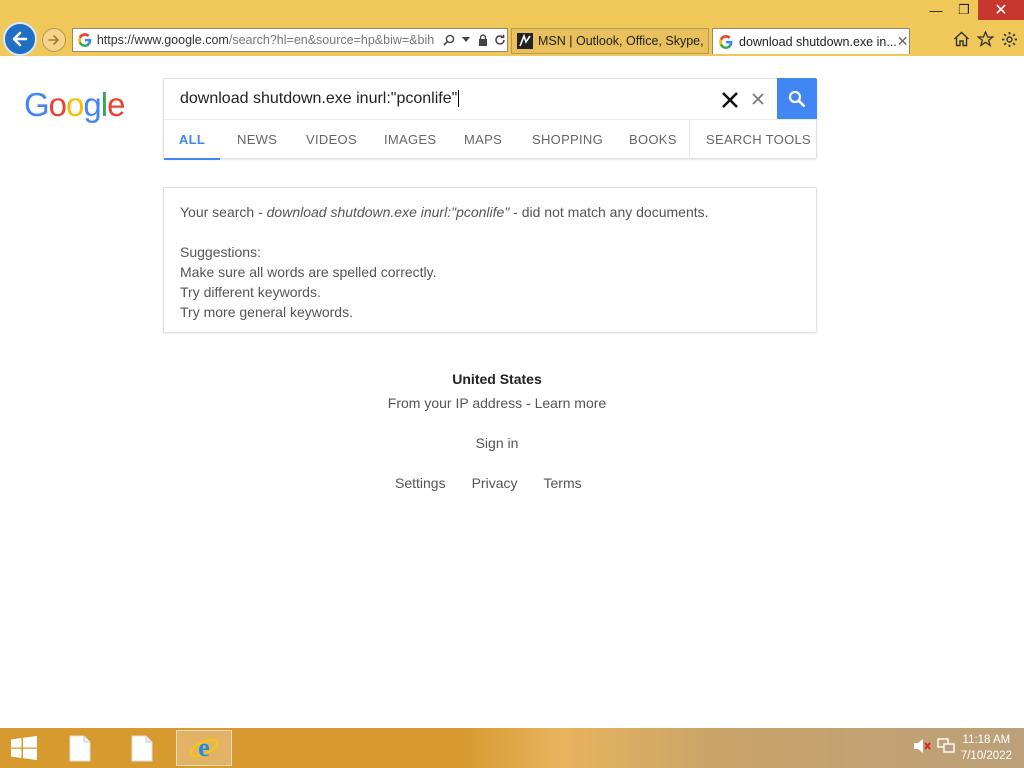  I want to click on arrow-left-icon, so click(20, 39).